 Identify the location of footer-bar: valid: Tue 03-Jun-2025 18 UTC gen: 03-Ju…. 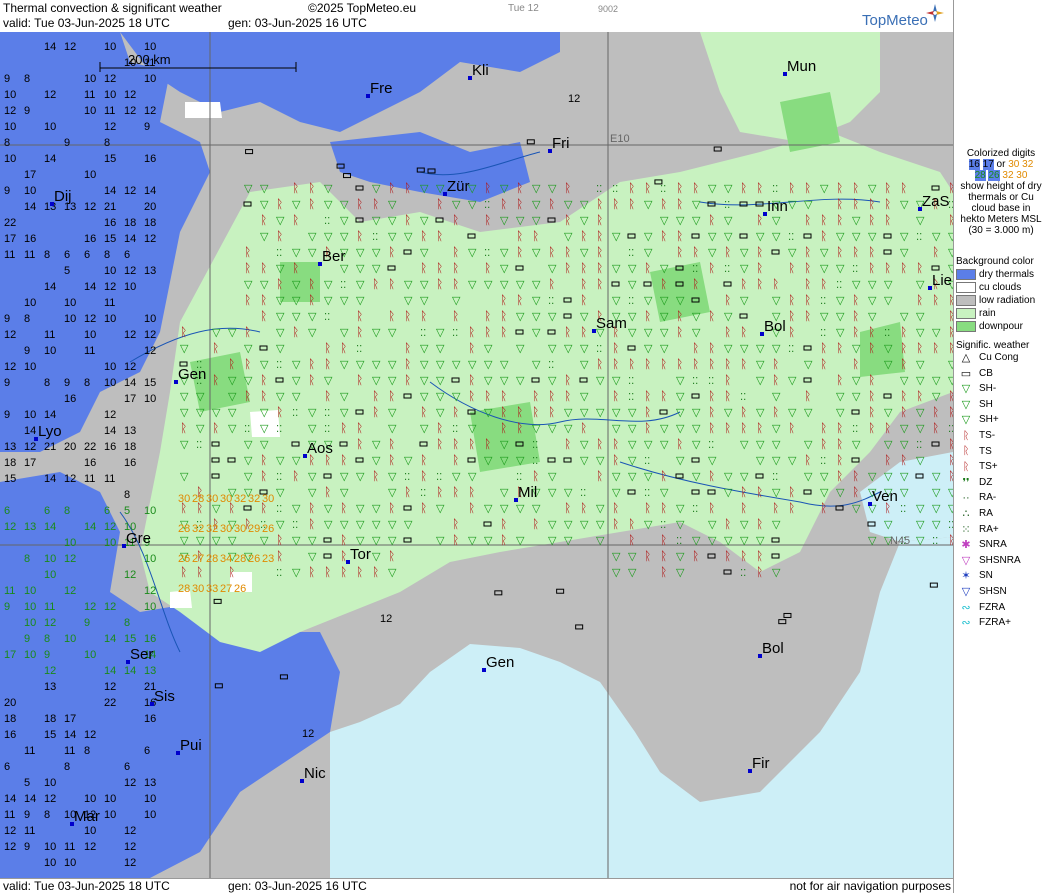
(476, 886).